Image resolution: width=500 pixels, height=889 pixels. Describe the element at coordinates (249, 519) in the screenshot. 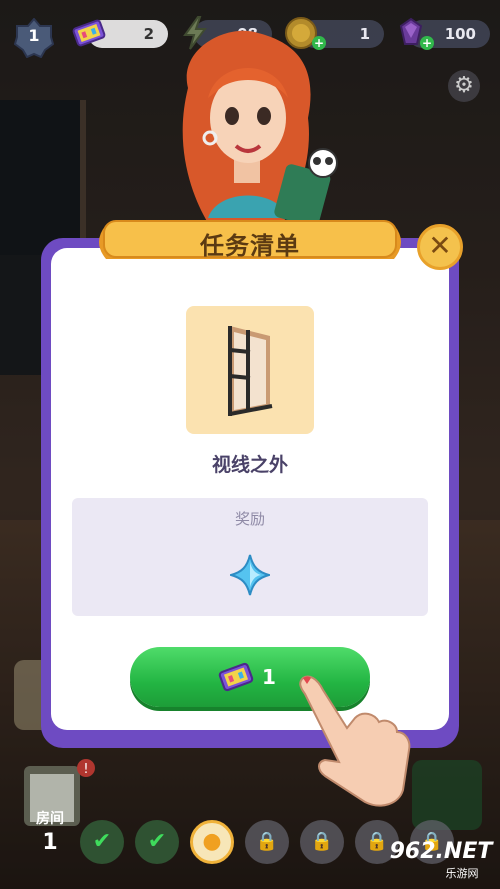

I see `reward-label: 奖励` at that location.